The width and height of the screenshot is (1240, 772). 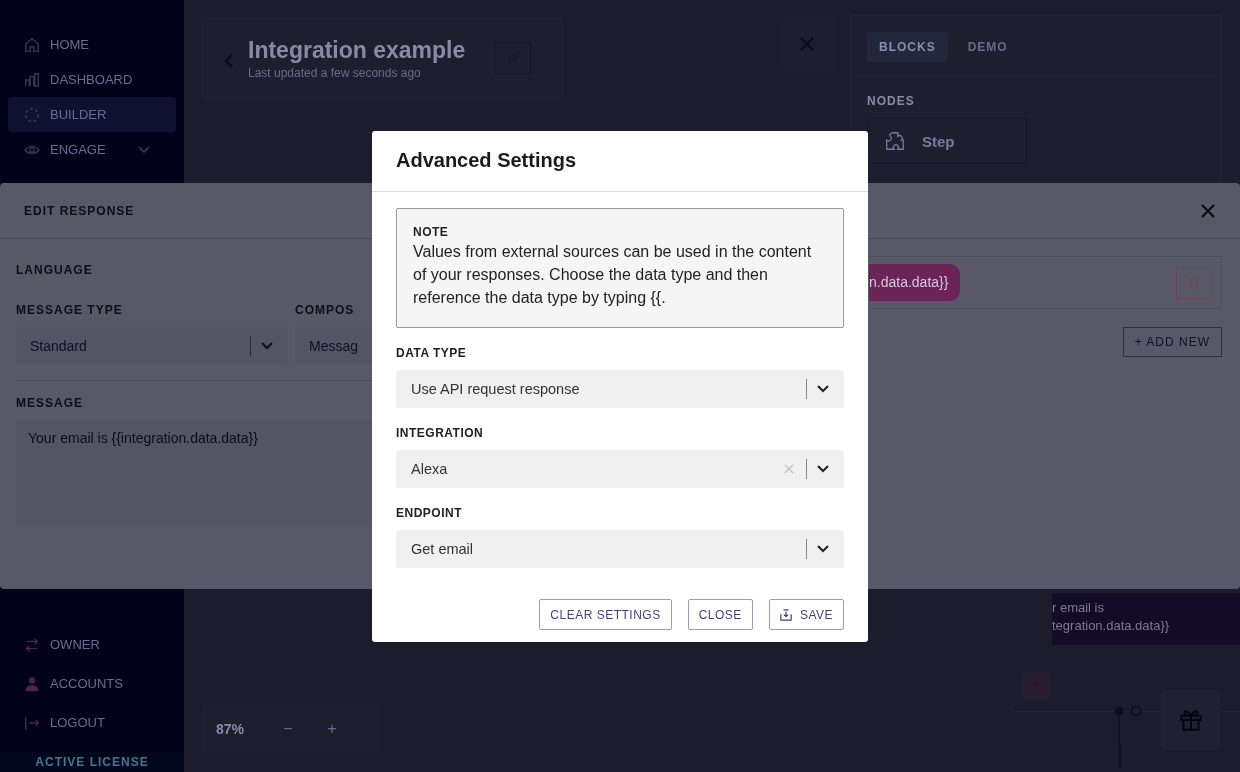 I want to click on last-updated-text: Last updated a few seconds ago, so click(x=335, y=73).